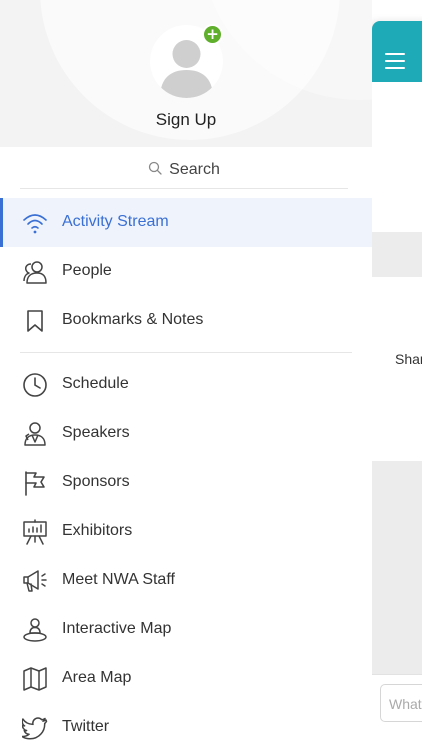 This screenshot has height=750, width=422. I want to click on hamburger-menu-icon, so click(395, 61).